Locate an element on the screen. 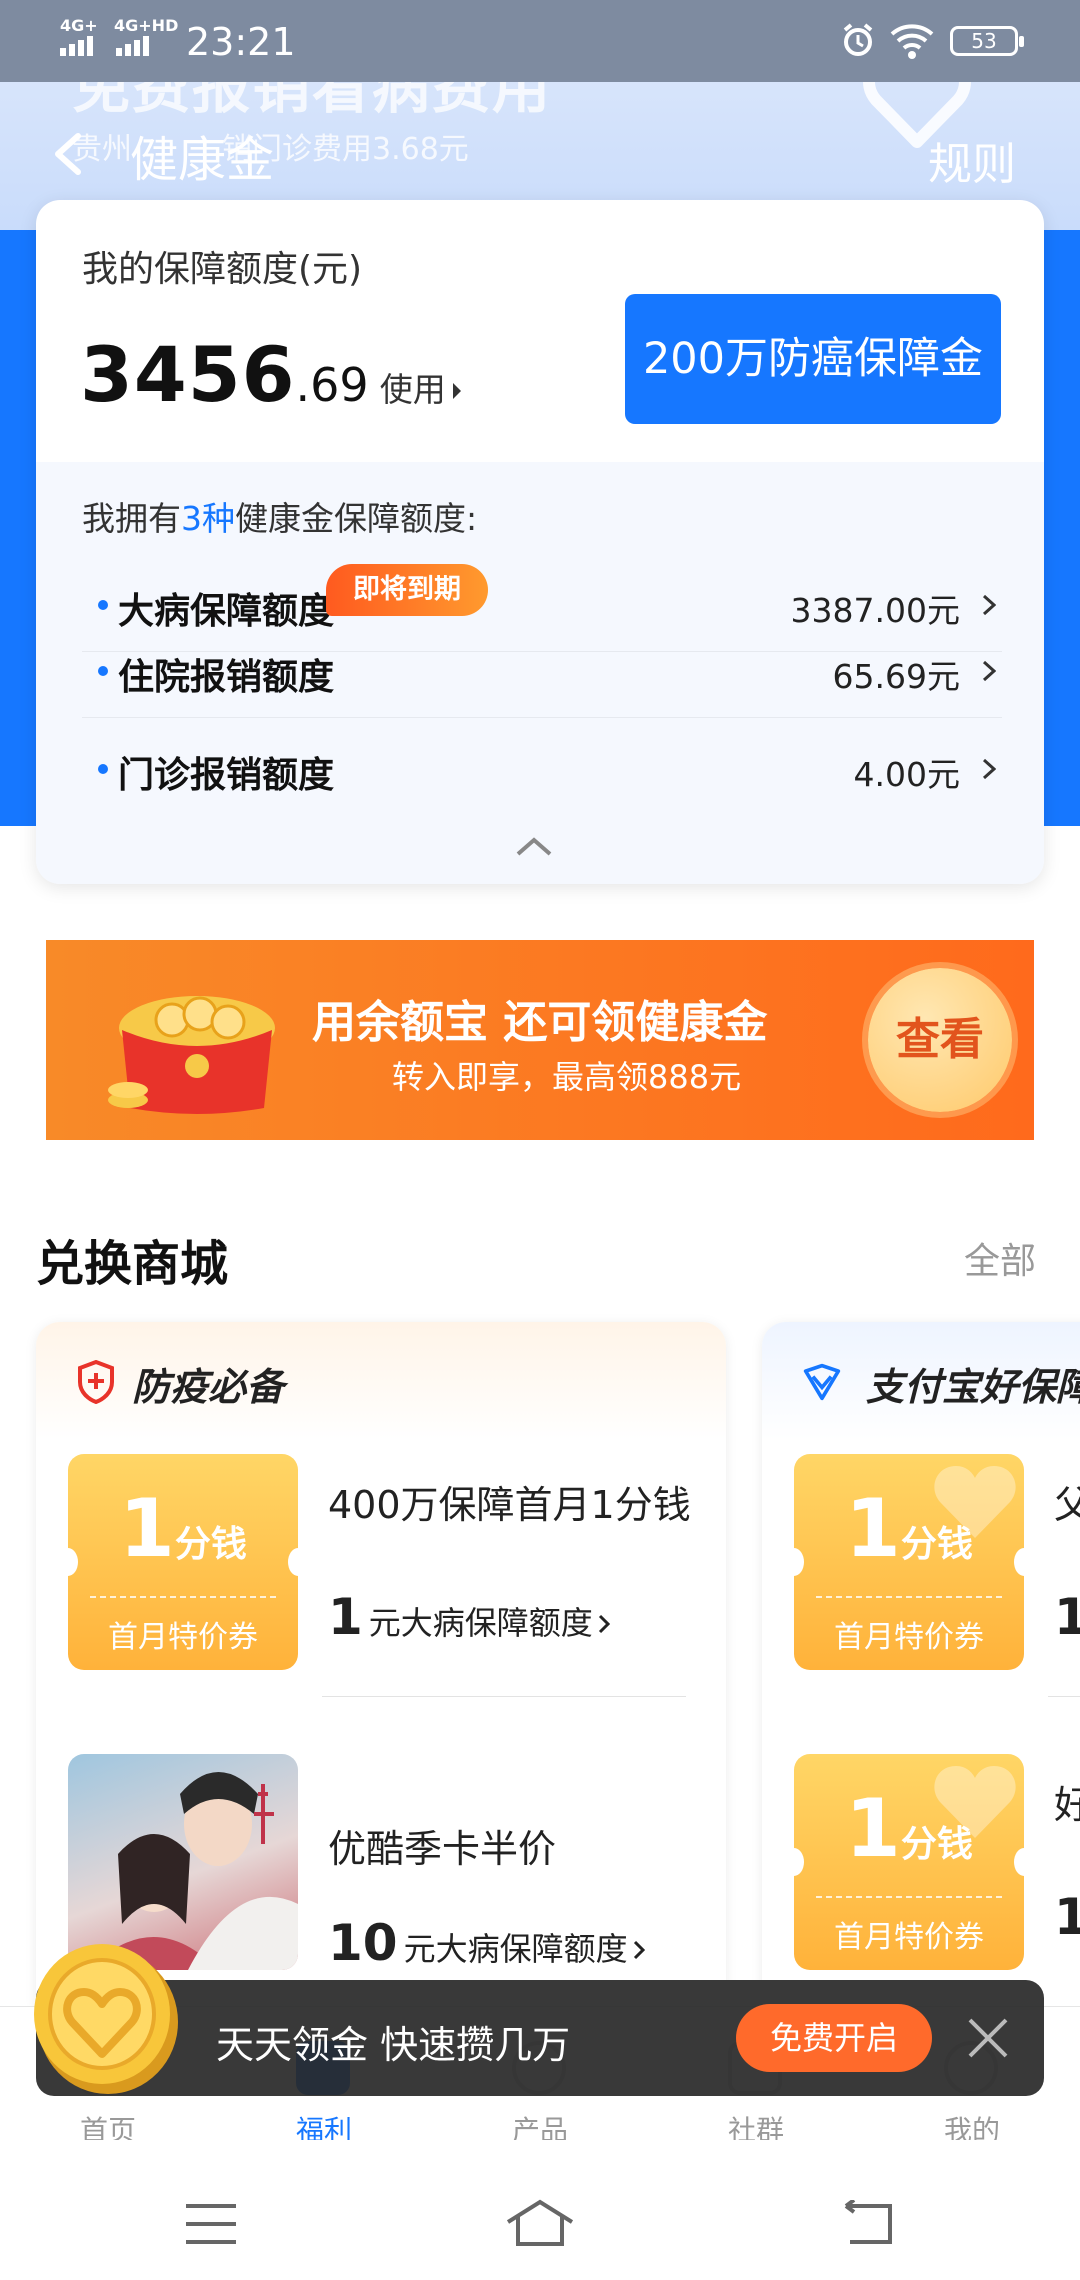 Image resolution: width=1080 pixels, height=2280 pixels. status-bar: 4G+ 4G+HD 23:21 53 is located at coordinates (540, 41).